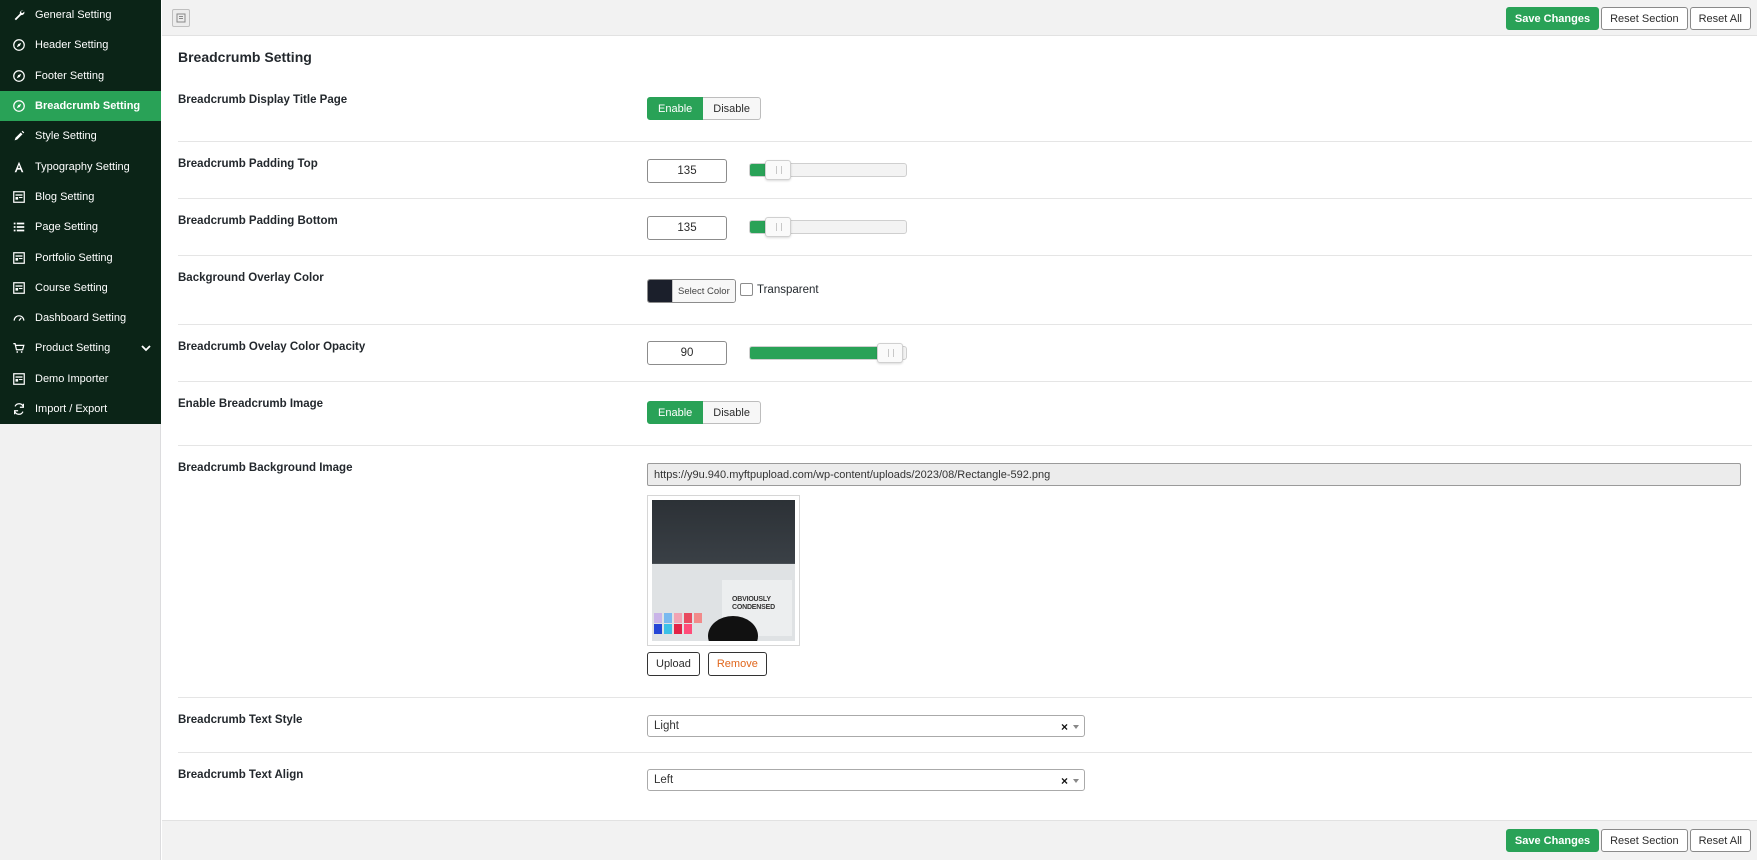  Describe the element at coordinates (66, 227) in the screenshot. I see `sidebar-item-label: Page Setting` at that location.